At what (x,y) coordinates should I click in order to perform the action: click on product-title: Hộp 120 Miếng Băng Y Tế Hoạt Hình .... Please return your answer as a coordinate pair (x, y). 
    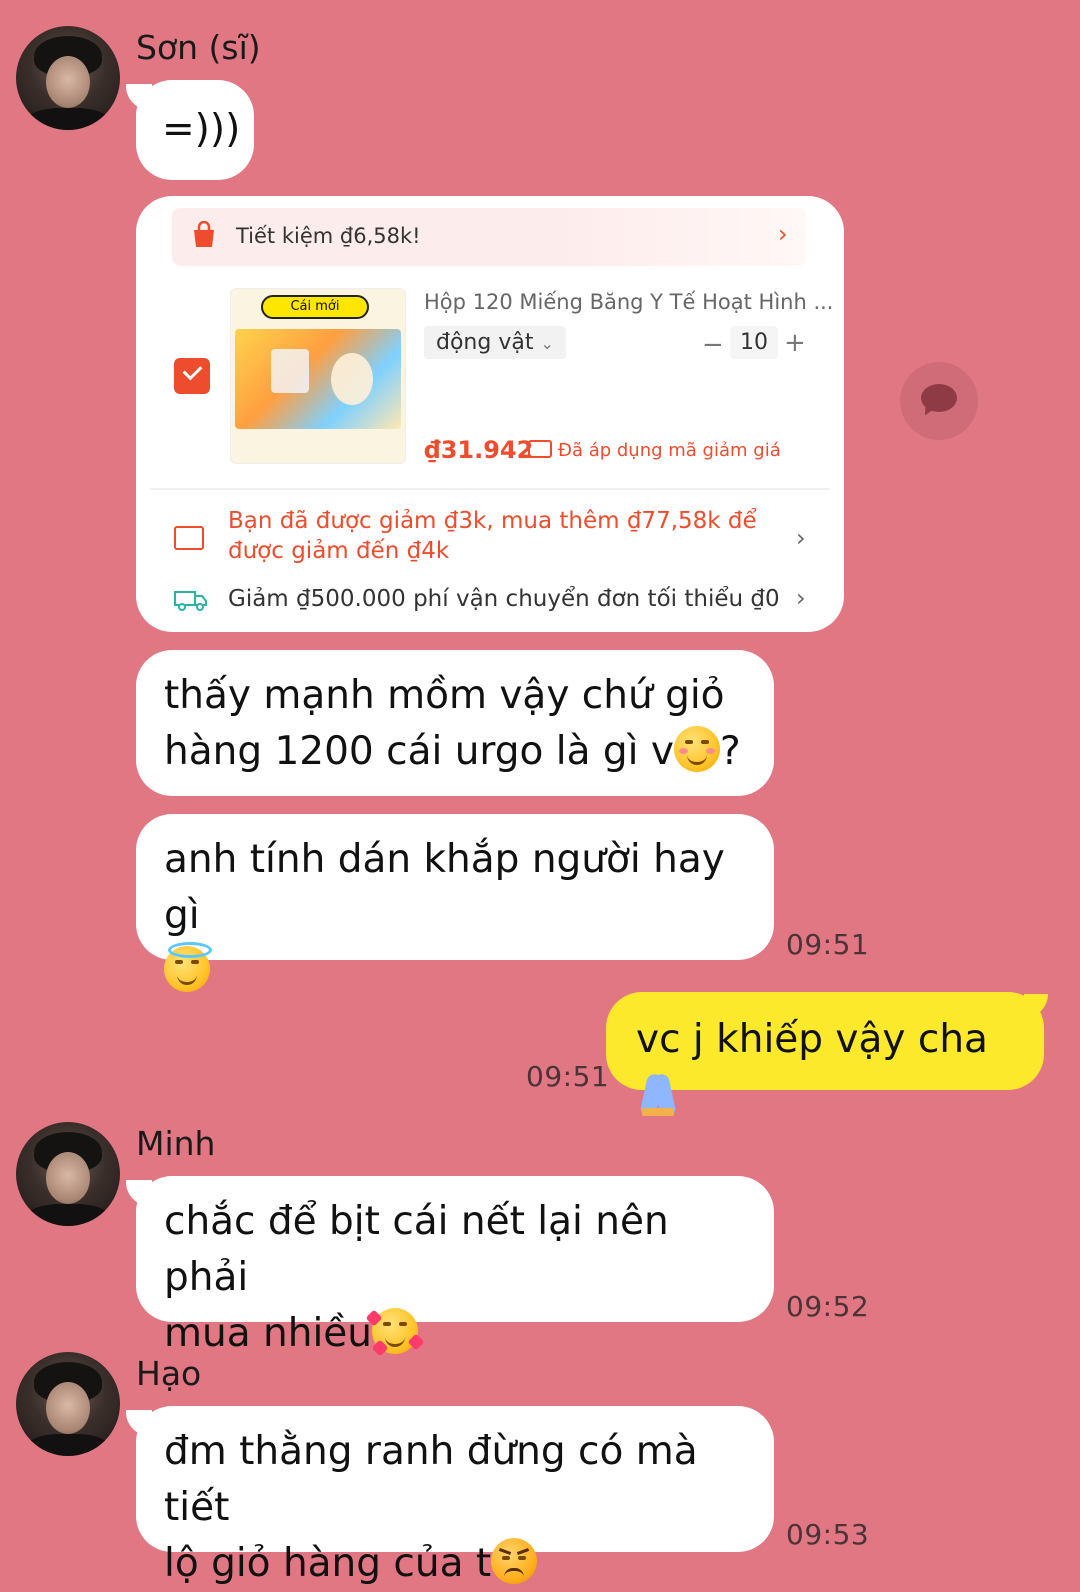
    Looking at the image, I should click on (628, 302).